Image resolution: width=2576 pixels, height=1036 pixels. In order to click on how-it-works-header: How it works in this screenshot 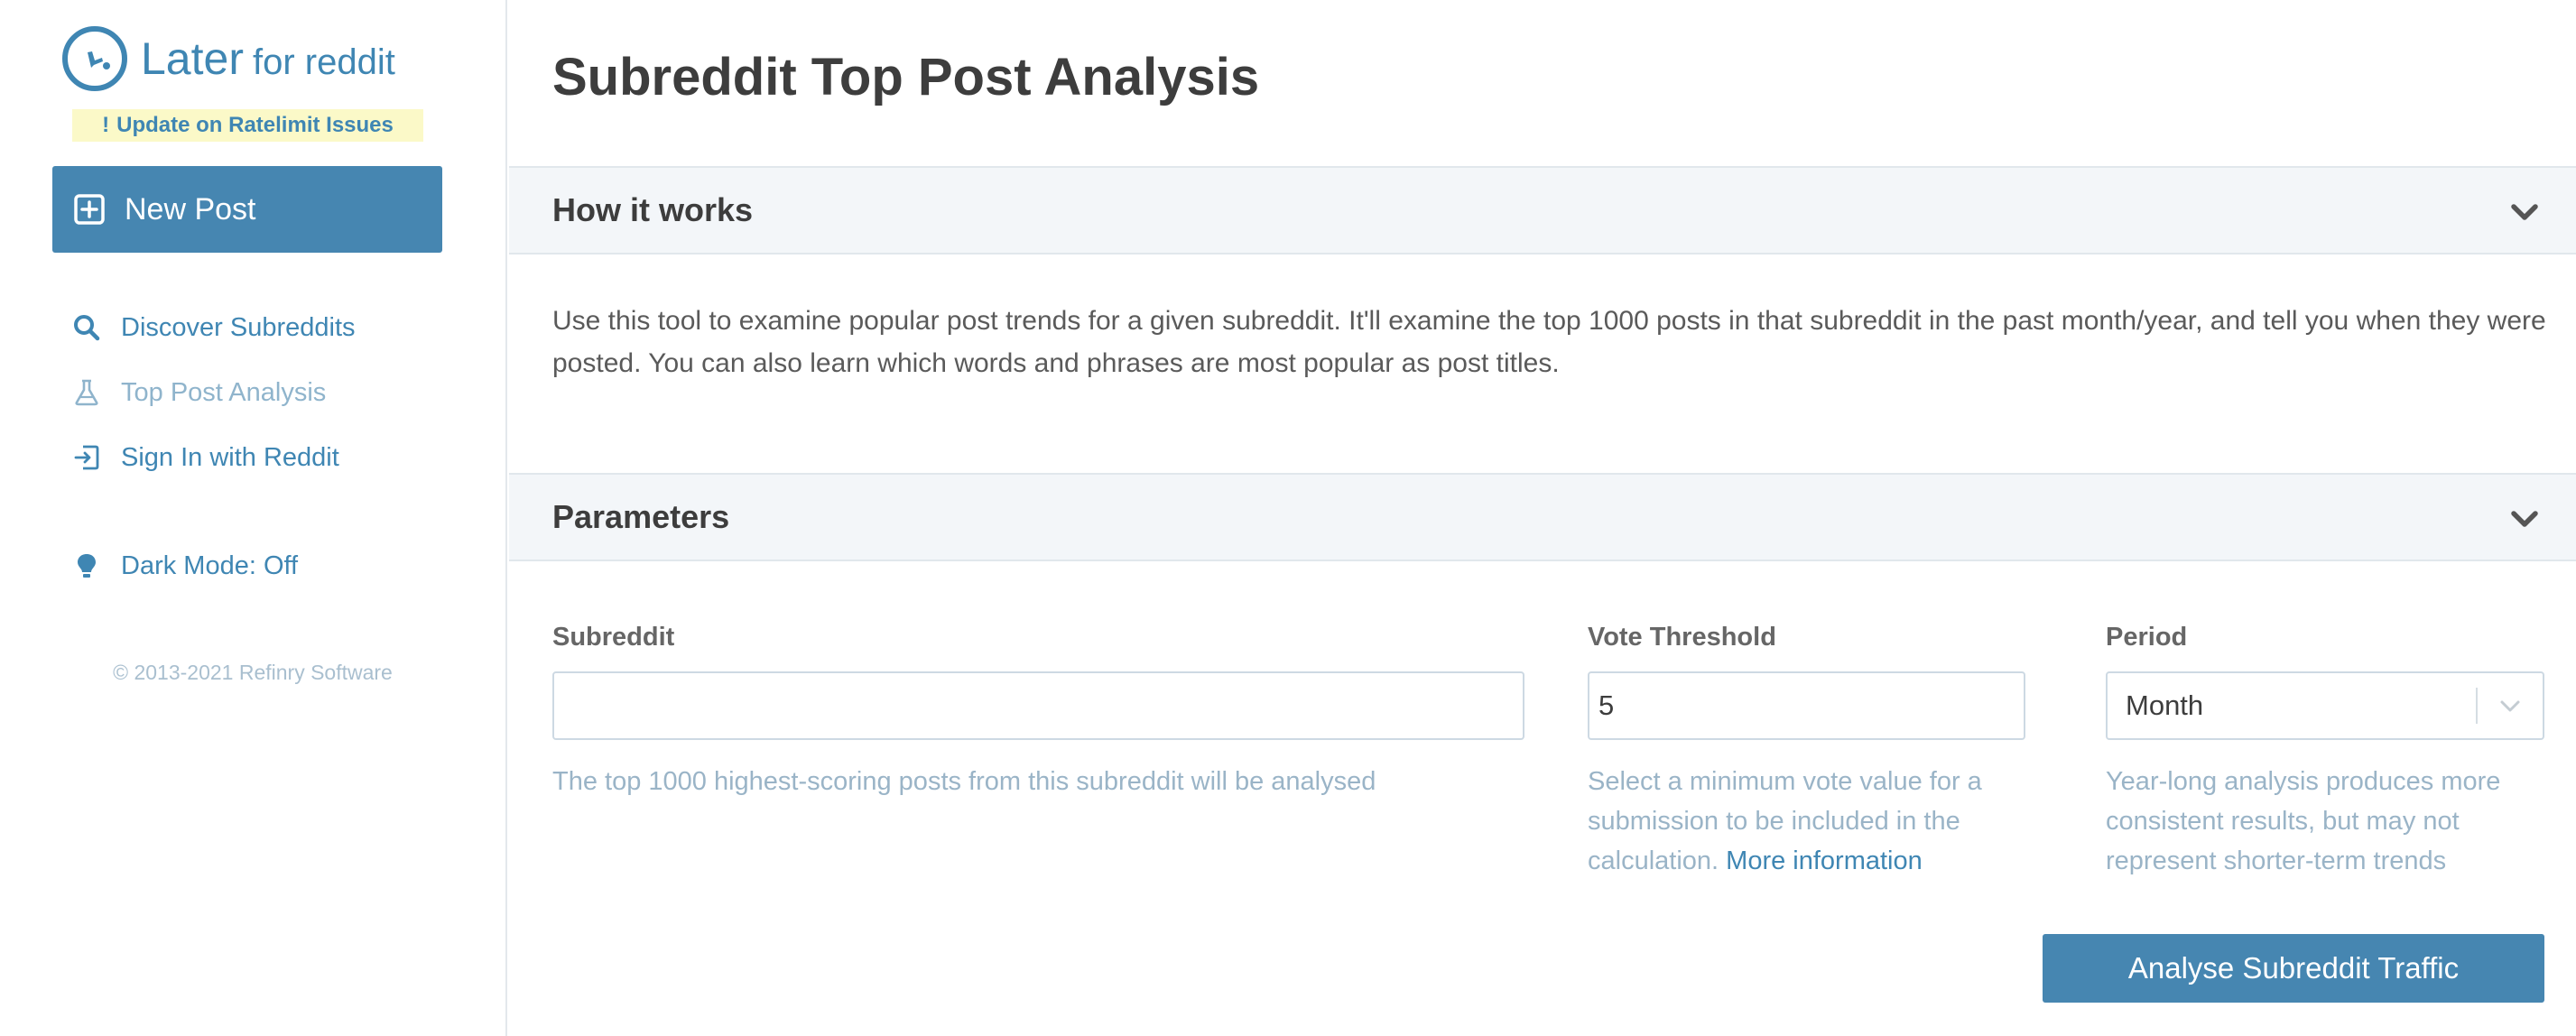, I will do `click(1543, 210)`.